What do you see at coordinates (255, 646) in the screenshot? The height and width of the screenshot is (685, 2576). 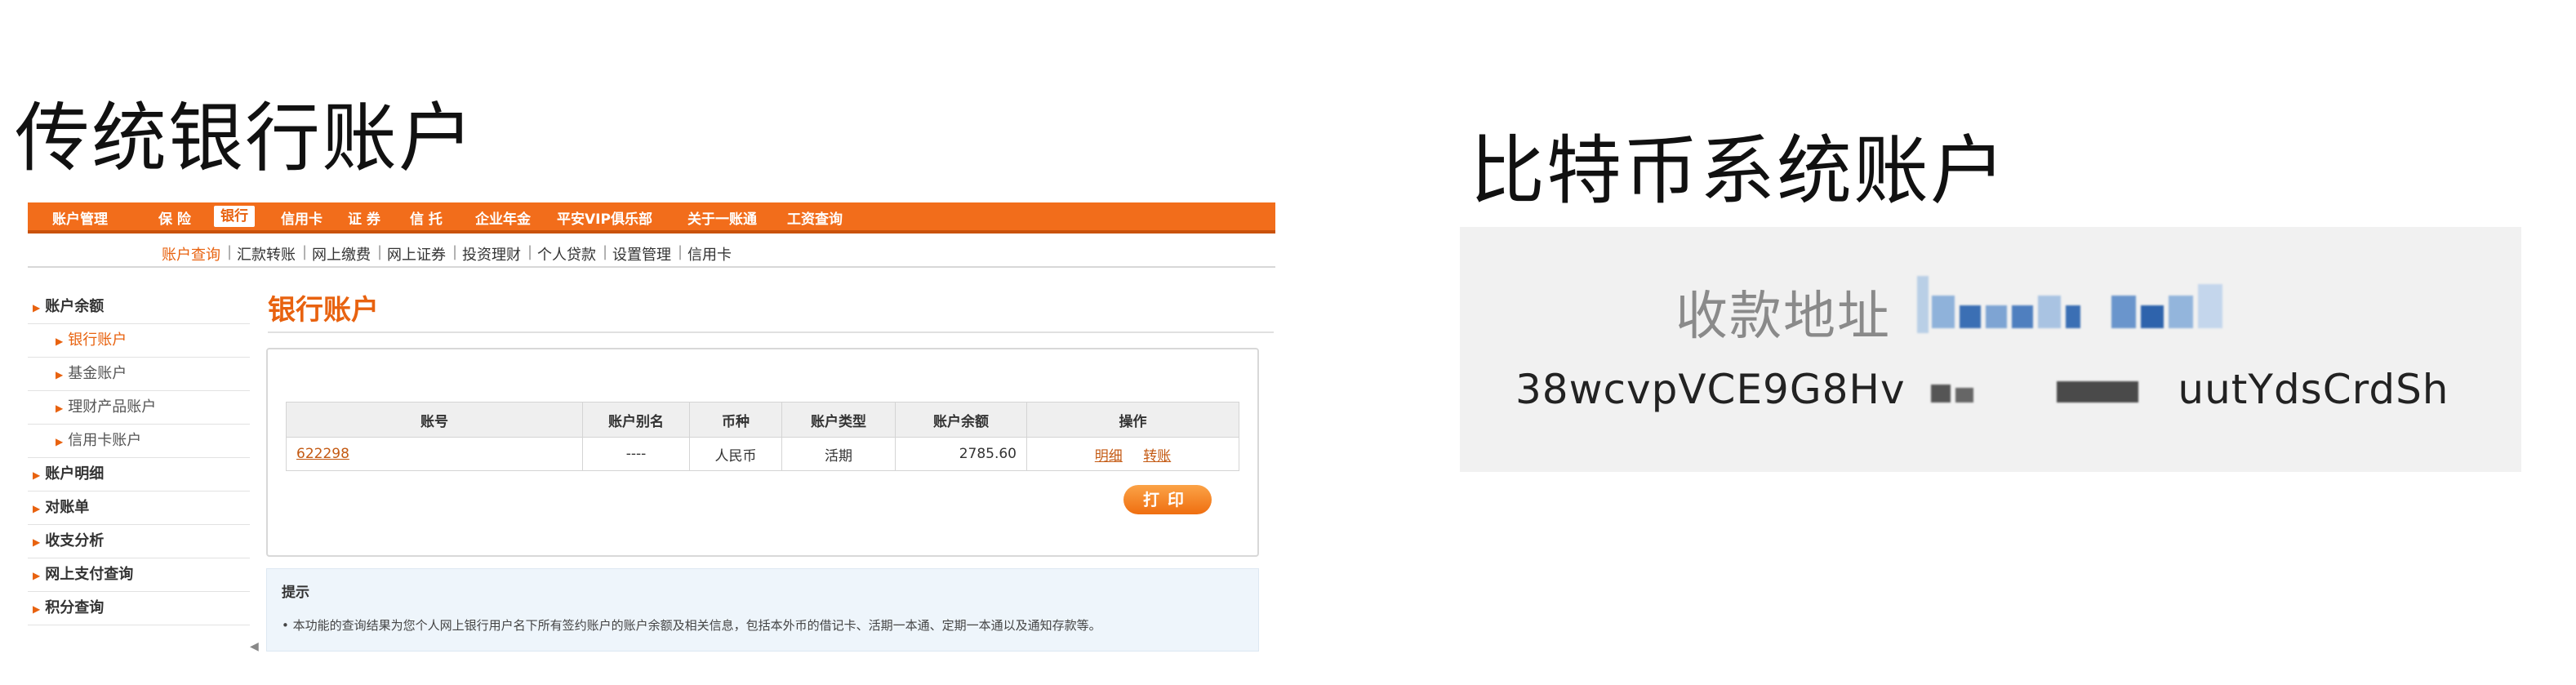 I see `scroll-left-icon: ◀` at bounding box center [255, 646].